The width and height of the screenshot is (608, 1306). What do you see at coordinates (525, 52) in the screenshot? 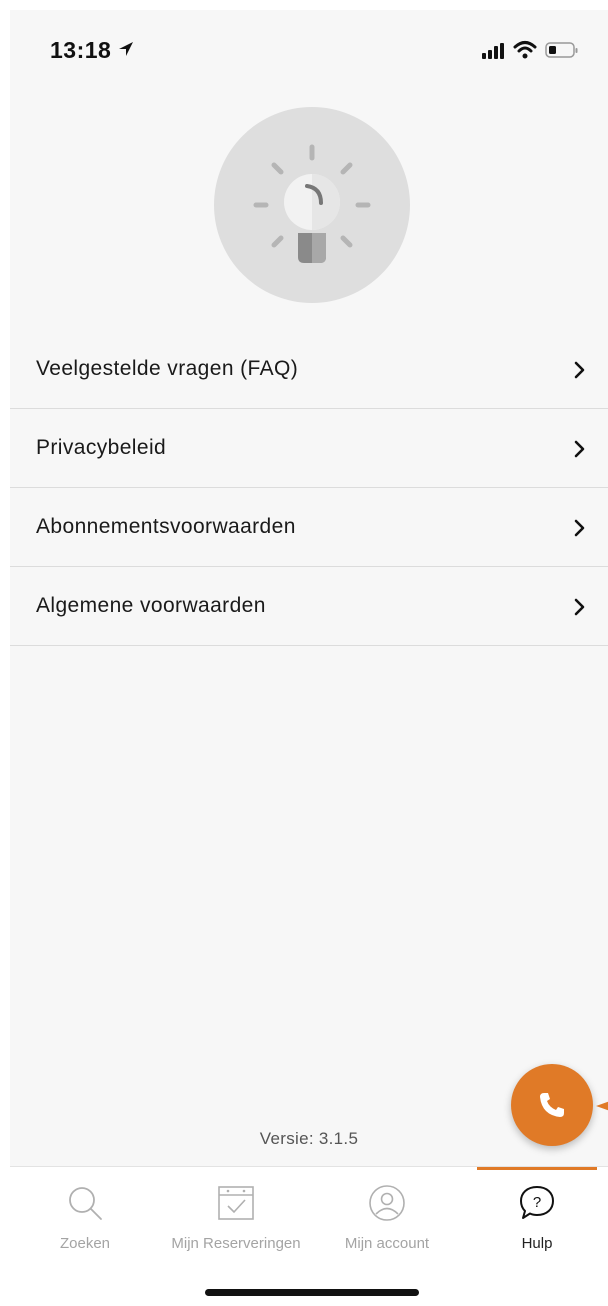
I see `wifi-icon` at bounding box center [525, 52].